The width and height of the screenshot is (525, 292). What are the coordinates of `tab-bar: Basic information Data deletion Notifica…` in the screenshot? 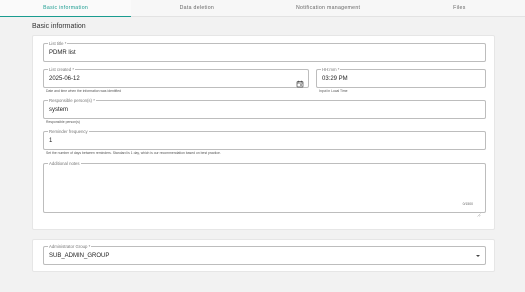 It's located at (262, 8).